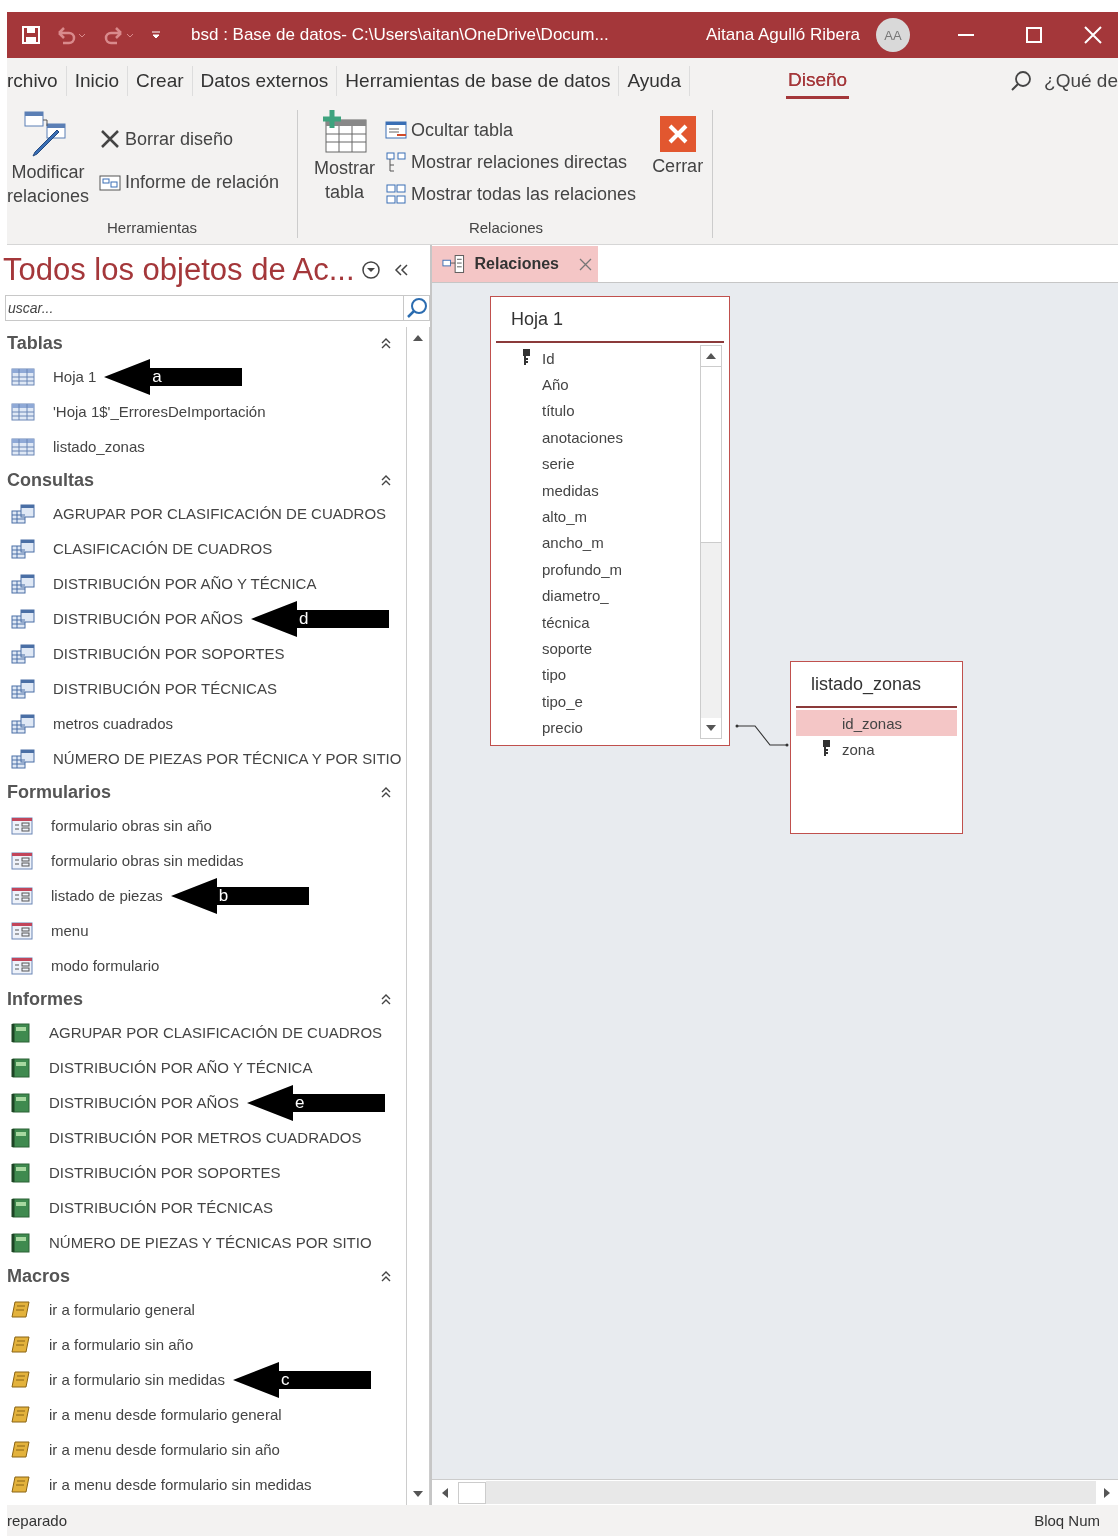 Image resolution: width=1118 pixels, height=1536 pixels. I want to click on nav-item: listado de piezas, so click(107, 895).